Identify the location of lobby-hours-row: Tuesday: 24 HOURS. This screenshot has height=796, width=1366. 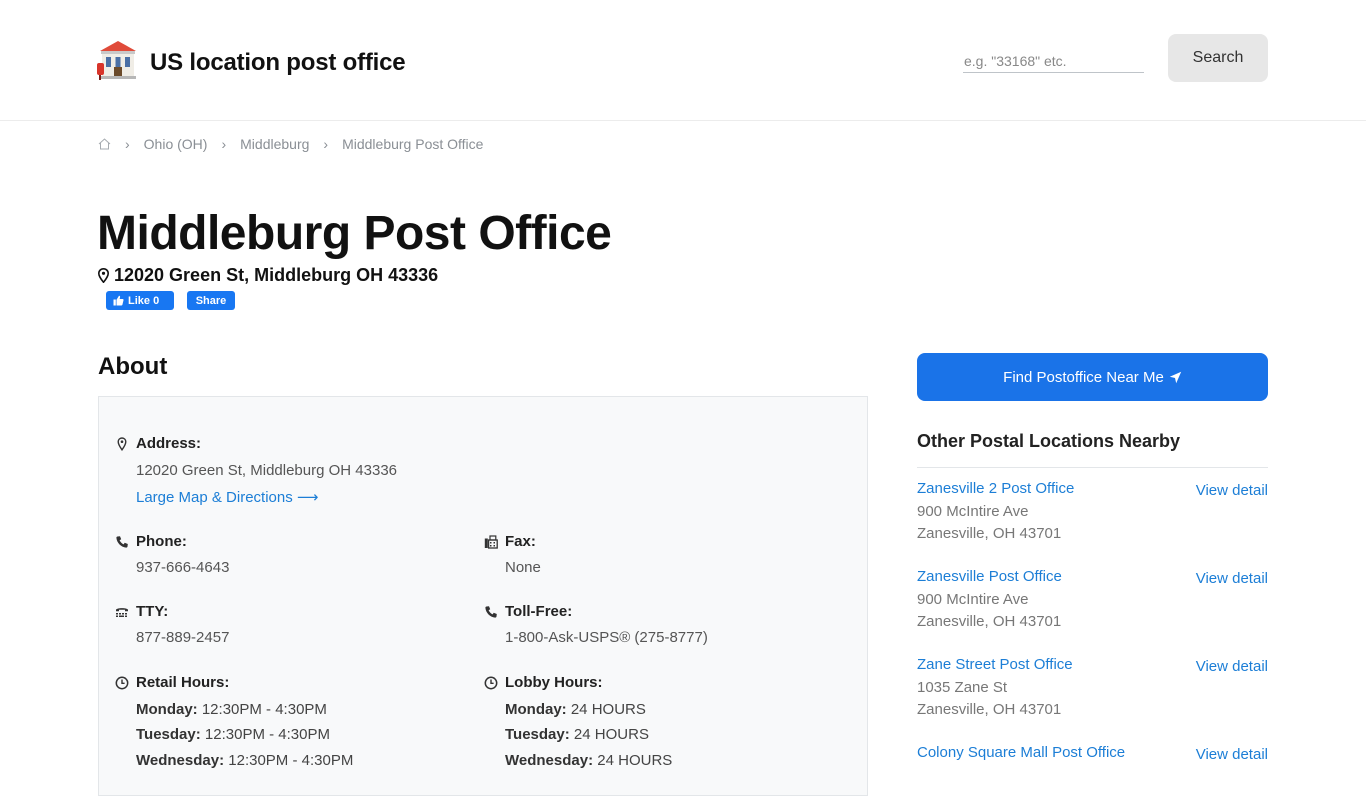
(577, 734).